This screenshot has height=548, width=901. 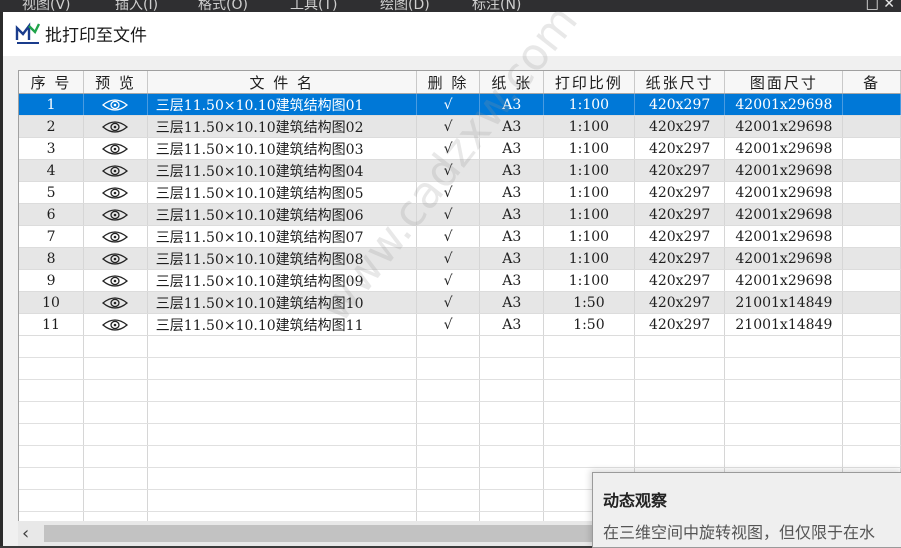 What do you see at coordinates (512, 82) in the screenshot?
I see `col-header-paper: 纸 张` at bounding box center [512, 82].